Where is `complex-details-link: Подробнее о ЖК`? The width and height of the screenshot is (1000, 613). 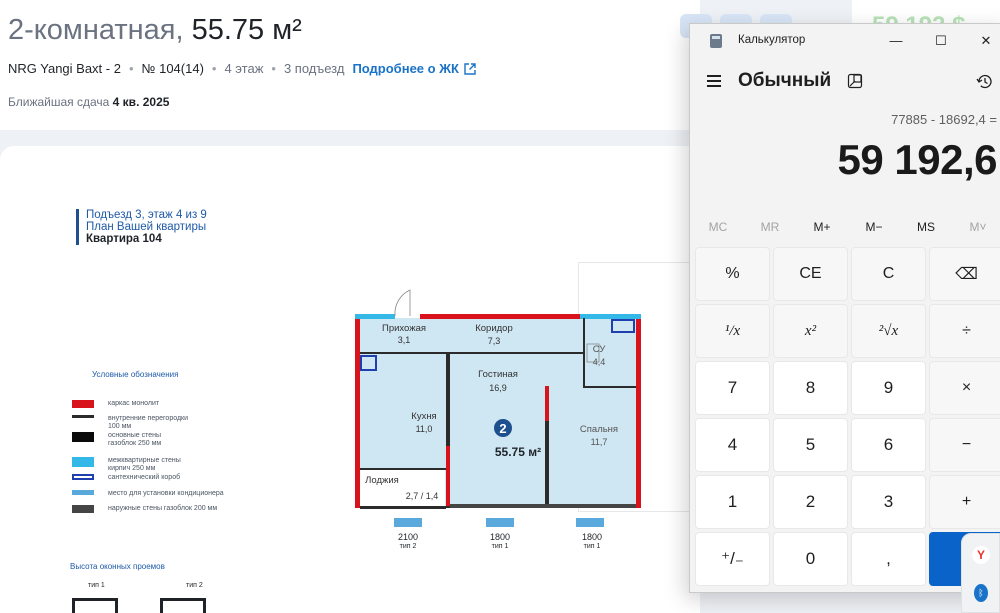 complex-details-link: Подробнее о ЖК is located at coordinates (414, 68).